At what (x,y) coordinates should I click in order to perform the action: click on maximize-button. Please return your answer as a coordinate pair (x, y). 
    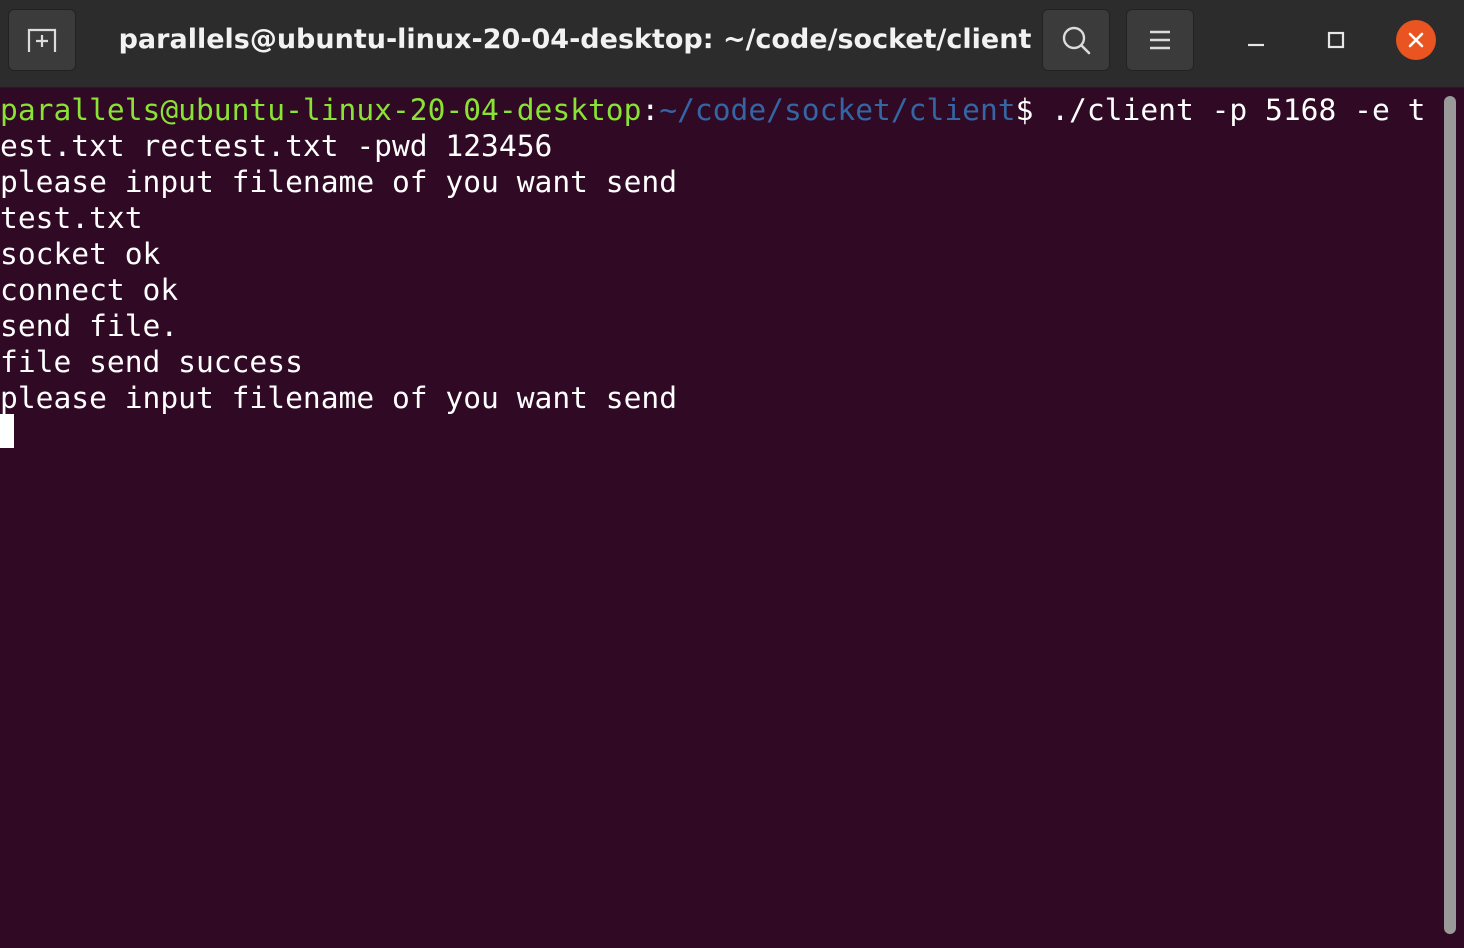
    Looking at the image, I should click on (1336, 40).